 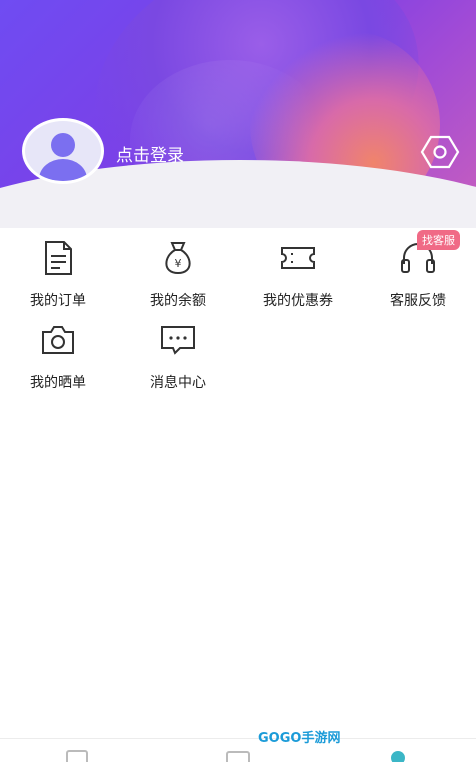 I want to click on watermark-logo: GOGO手游网, so click(x=299, y=738).